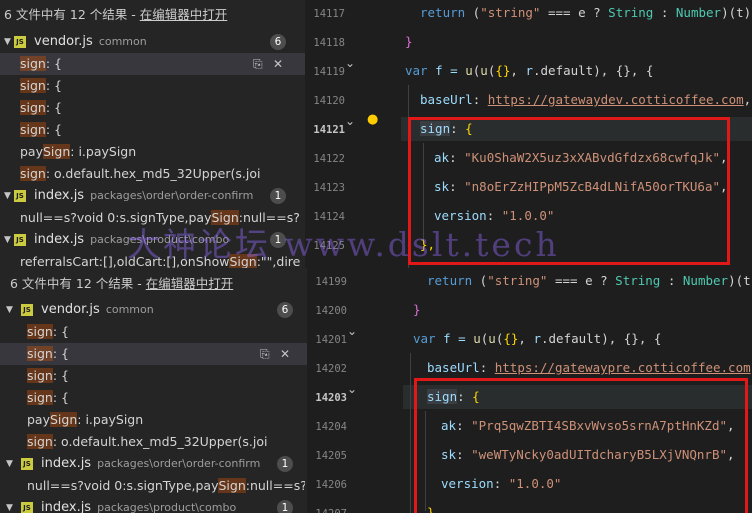  I want to click on lightbulb-icon: ●, so click(372, 119).